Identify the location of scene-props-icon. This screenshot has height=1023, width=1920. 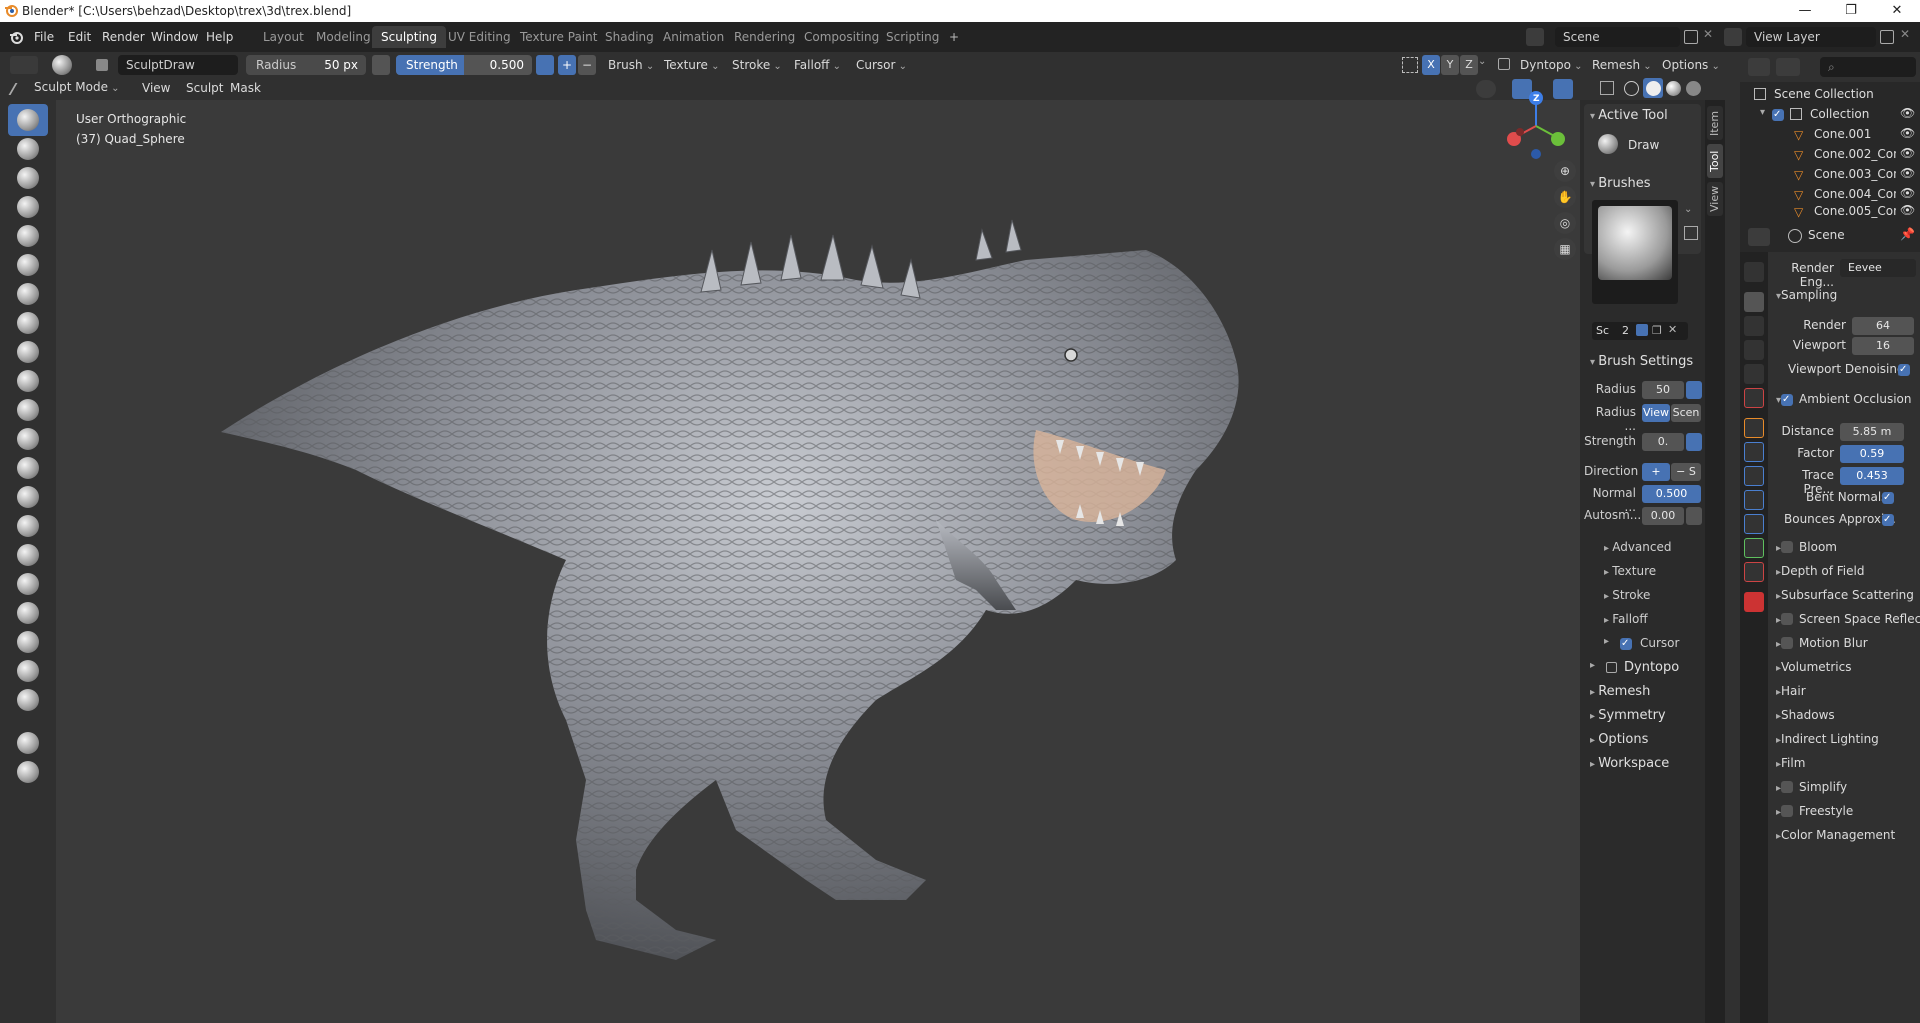
(1754, 374).